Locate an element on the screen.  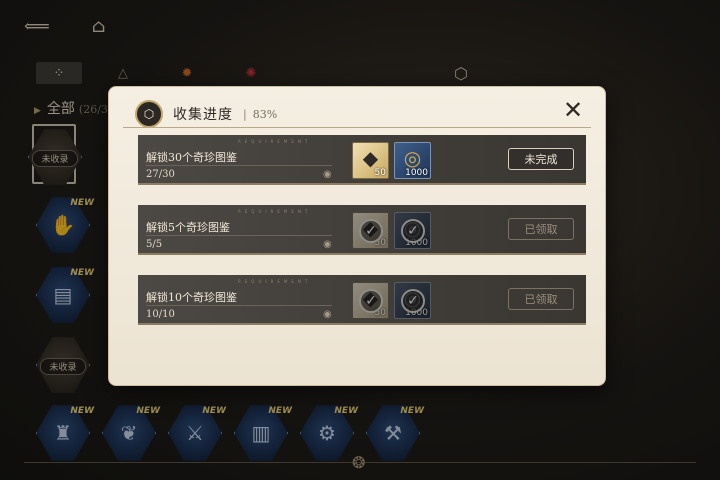
cube-badge-icon: ⬡ is located at coordinates (149, 114).